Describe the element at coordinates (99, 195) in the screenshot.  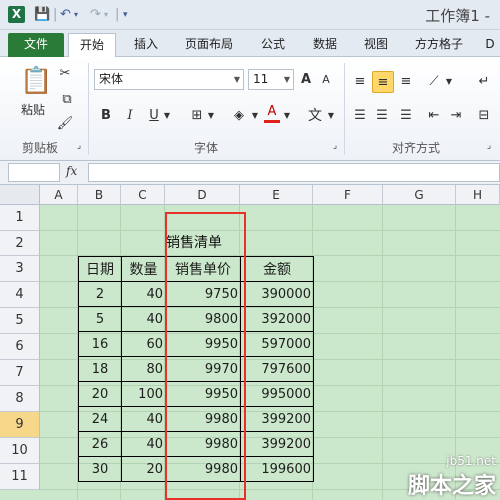
I see `column-header-b: B` at that location.